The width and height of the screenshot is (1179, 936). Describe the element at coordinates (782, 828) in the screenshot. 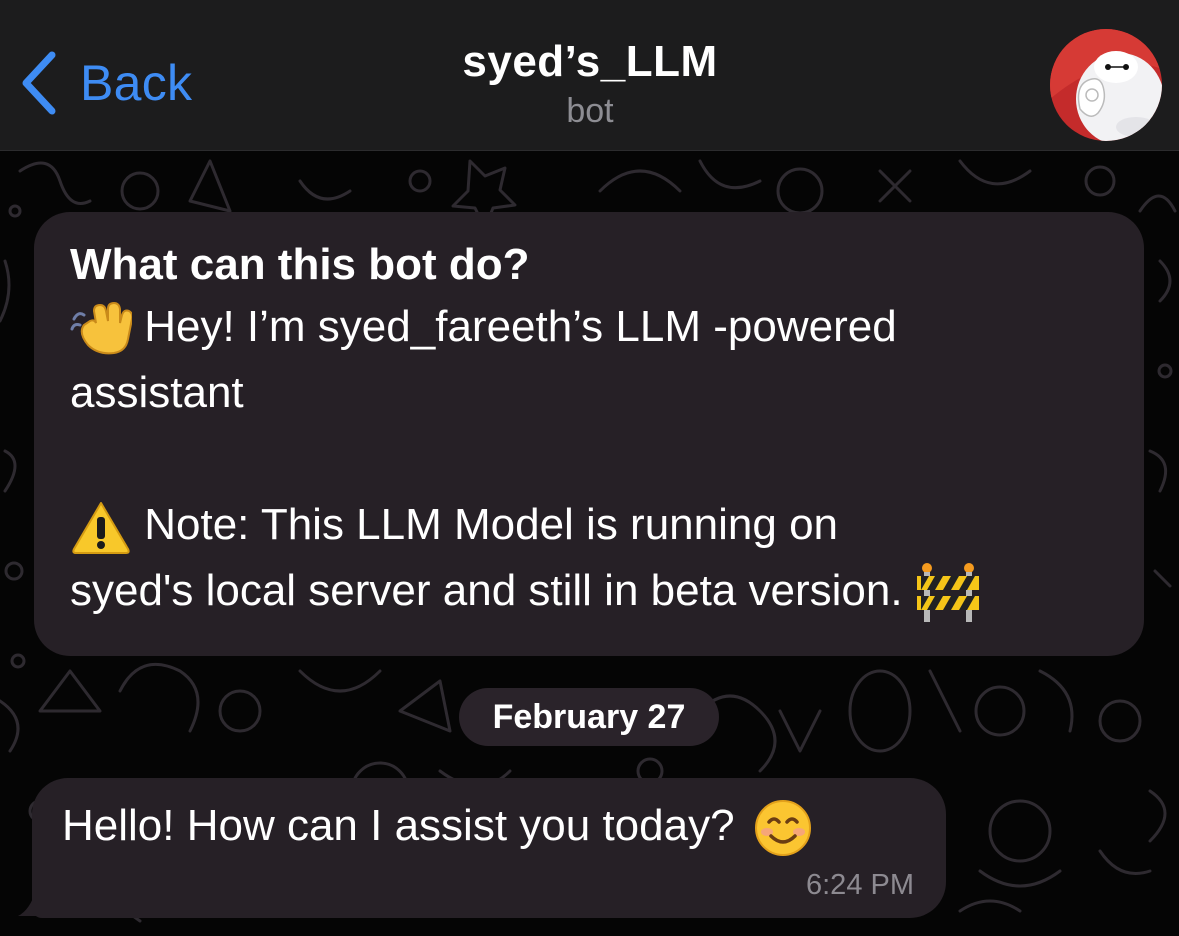

I see `smiling-face-icon` at that location.